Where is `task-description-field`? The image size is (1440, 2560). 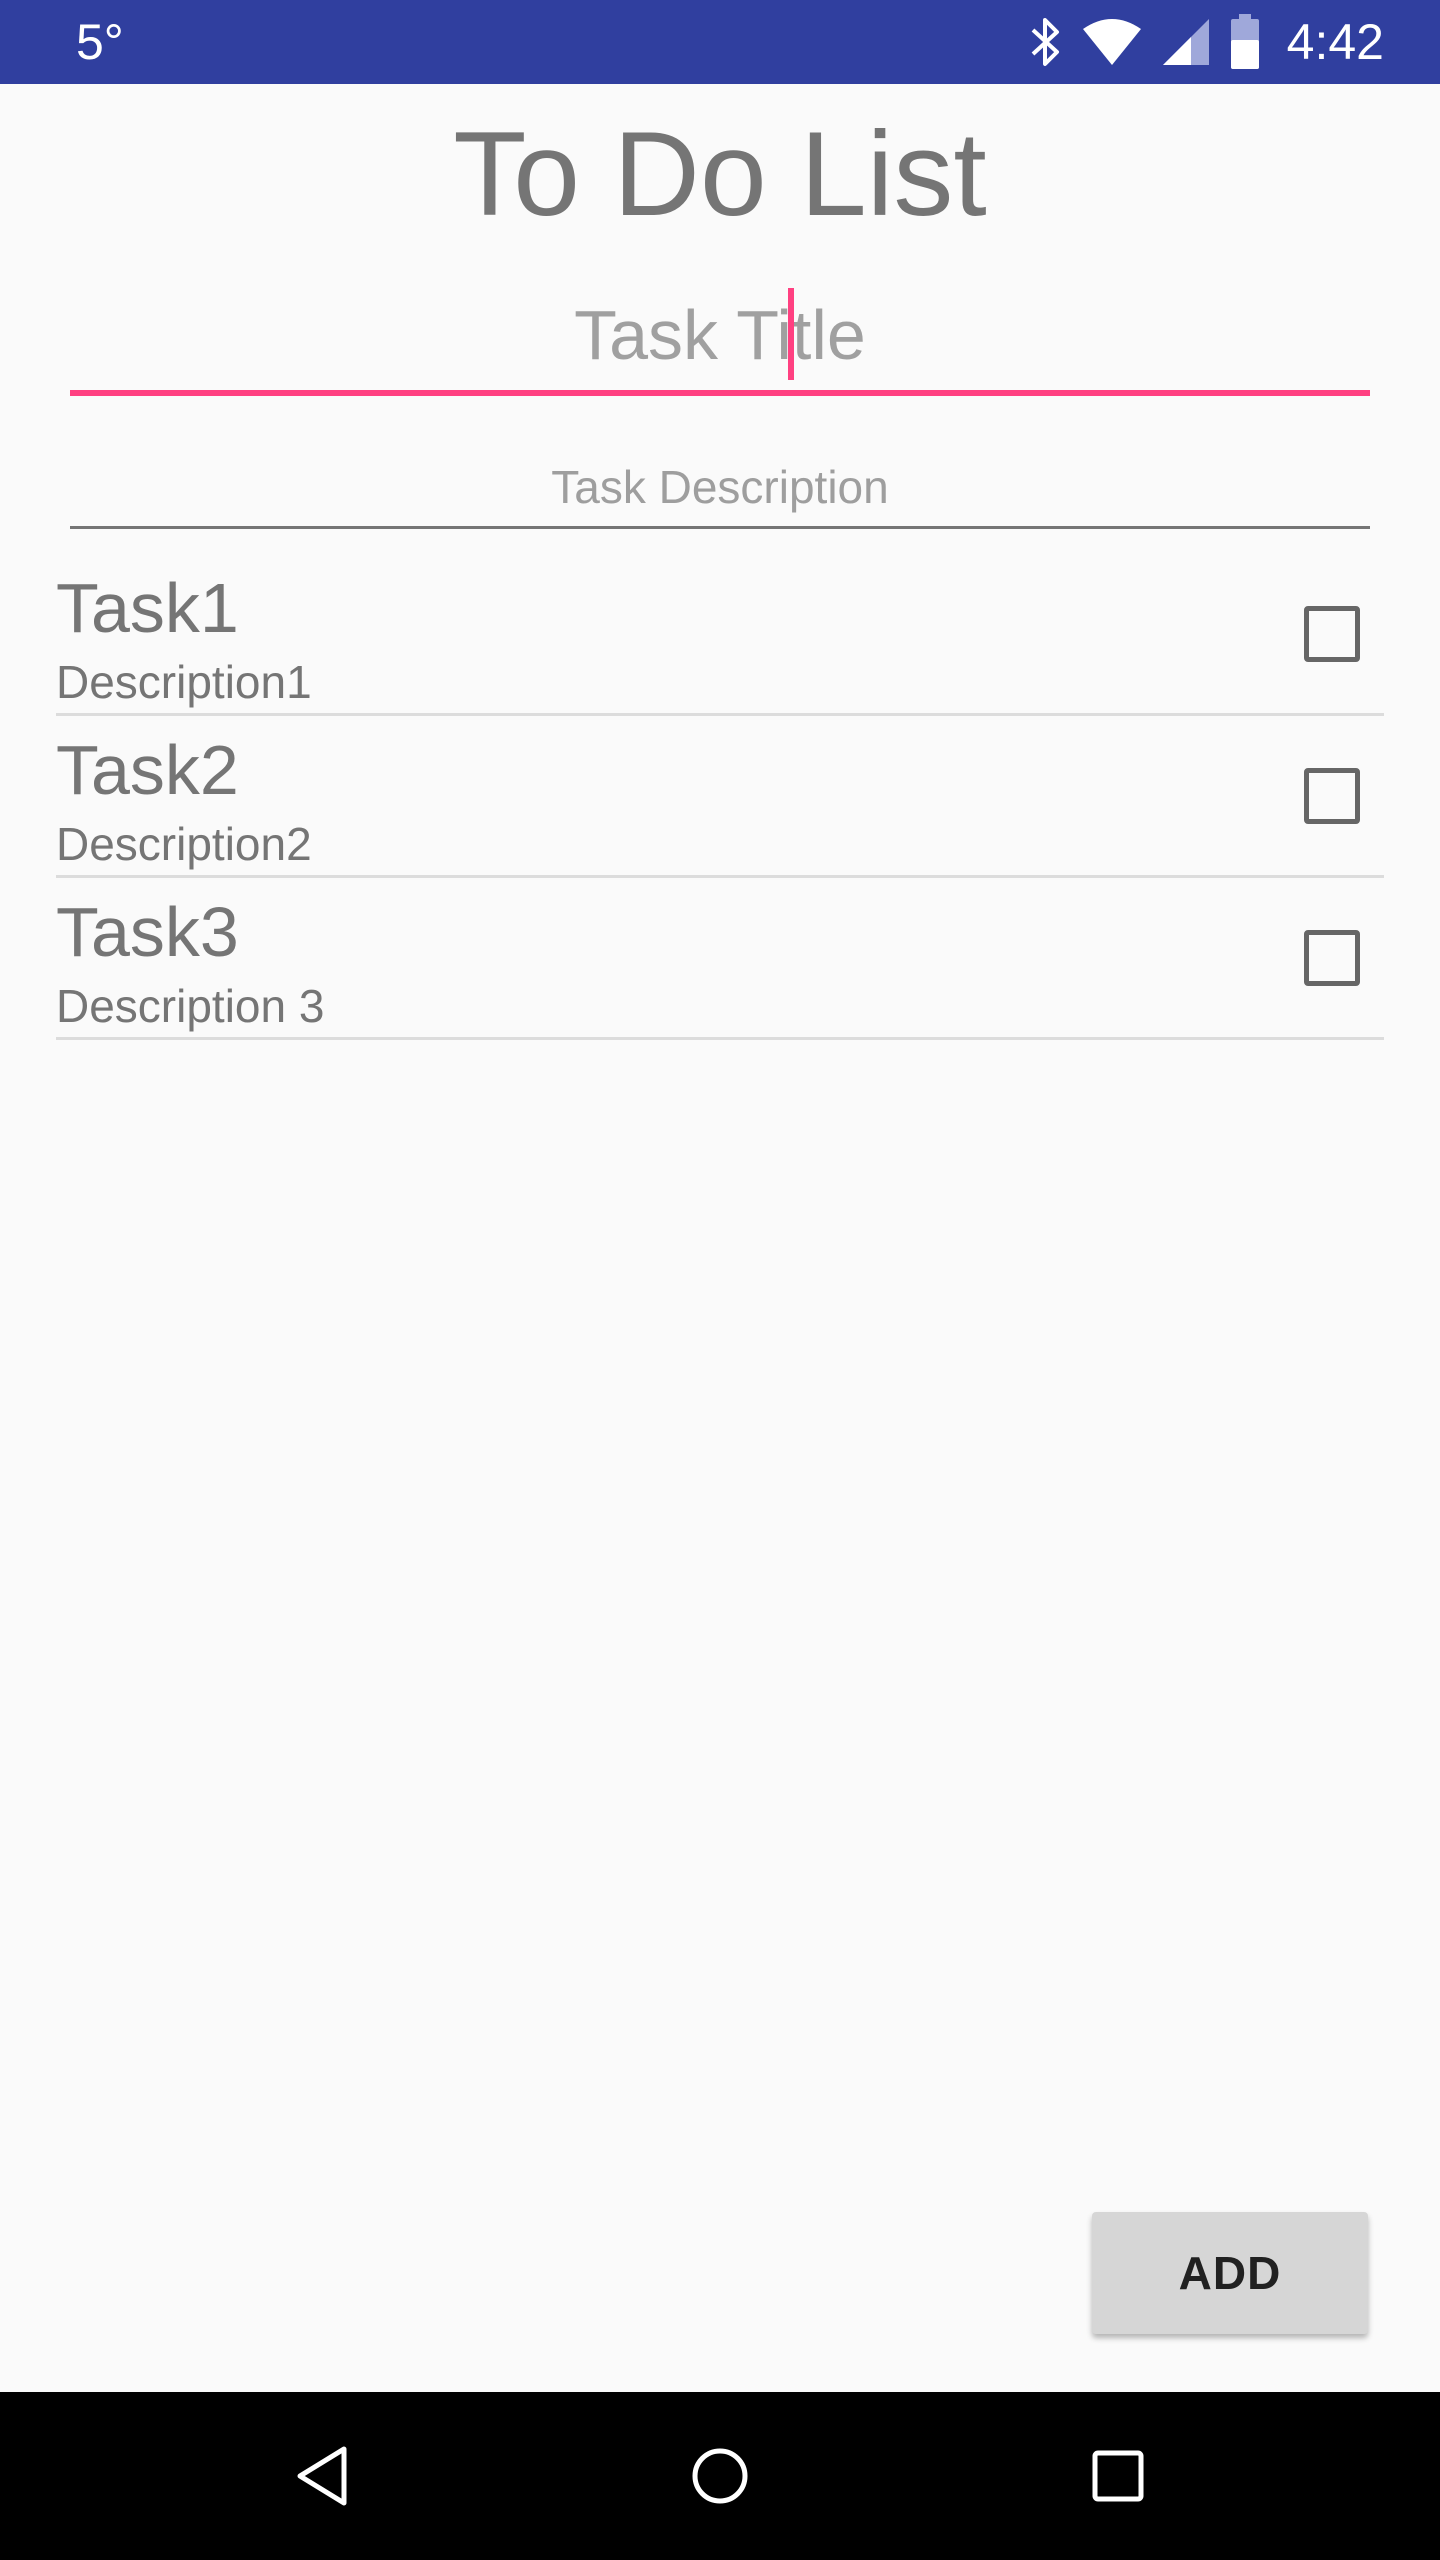 task-description-field is located at coordinates (720, 489).